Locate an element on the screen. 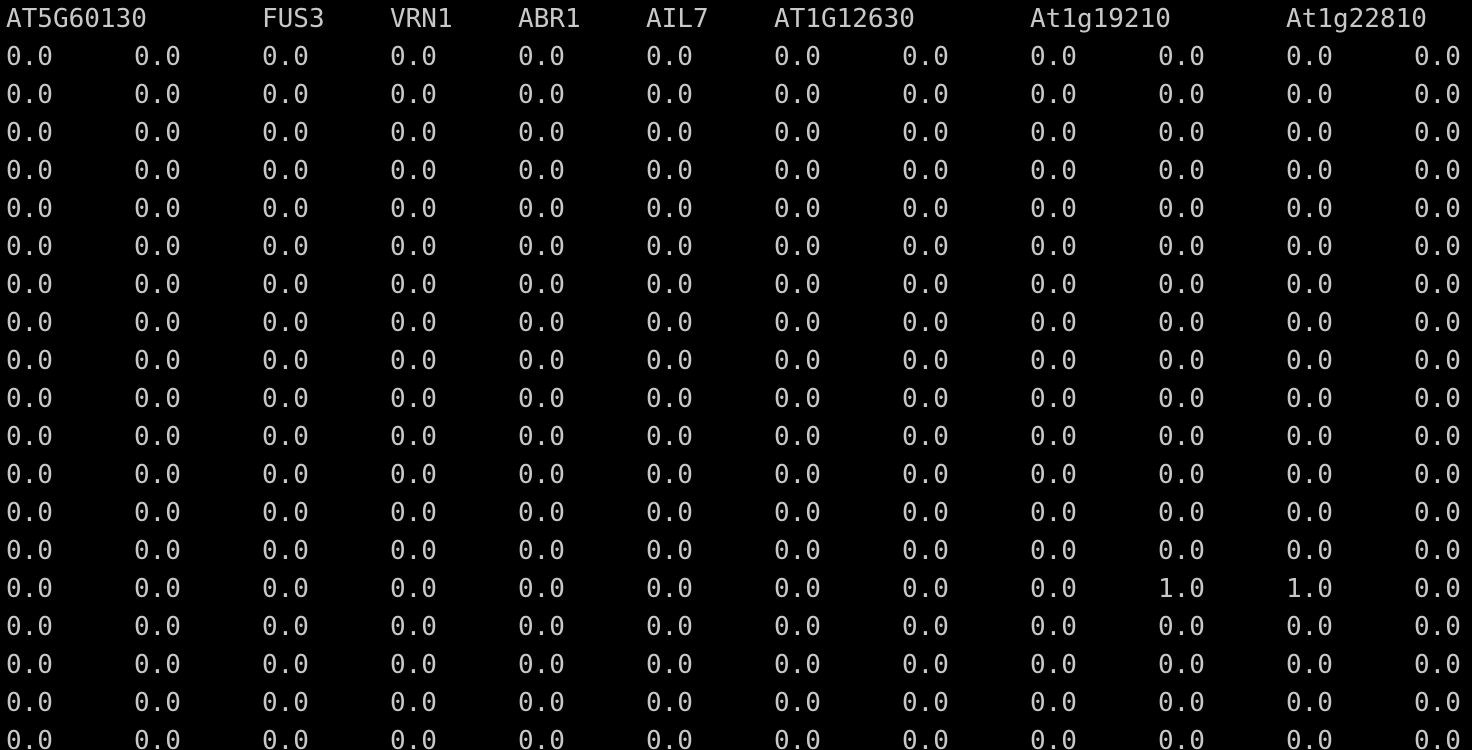  header-cell: AIL7 is located at coordinates (677, 19).